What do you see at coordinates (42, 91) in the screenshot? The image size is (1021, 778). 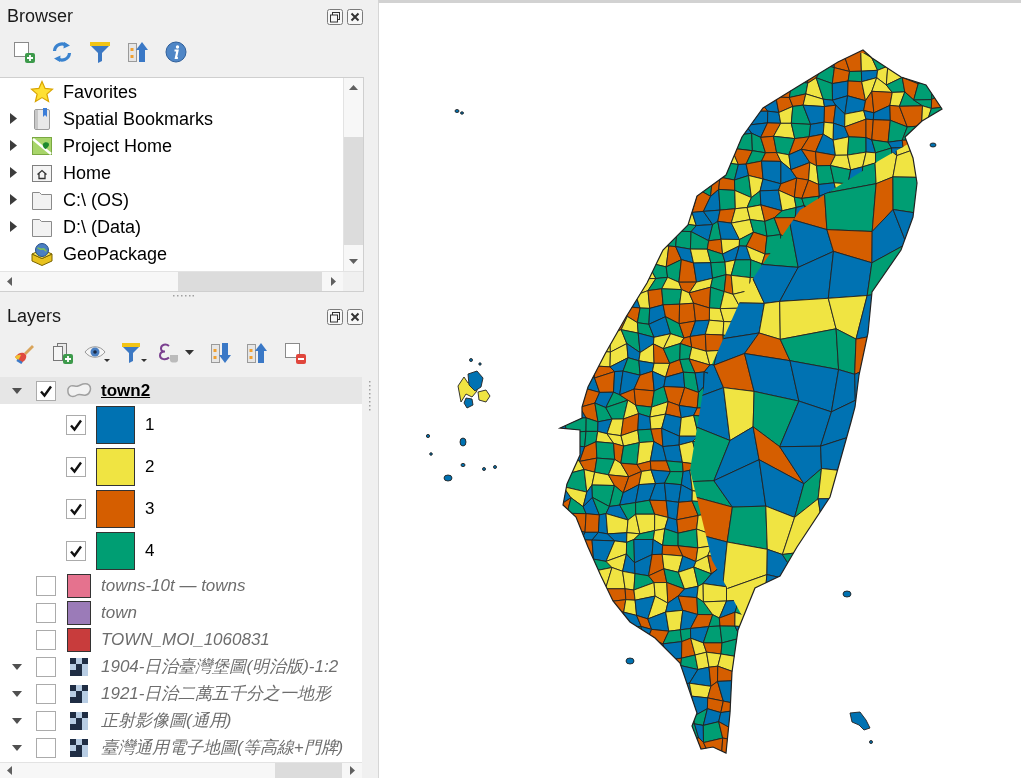 I see `star-icon` at bounding box center [42, 91].